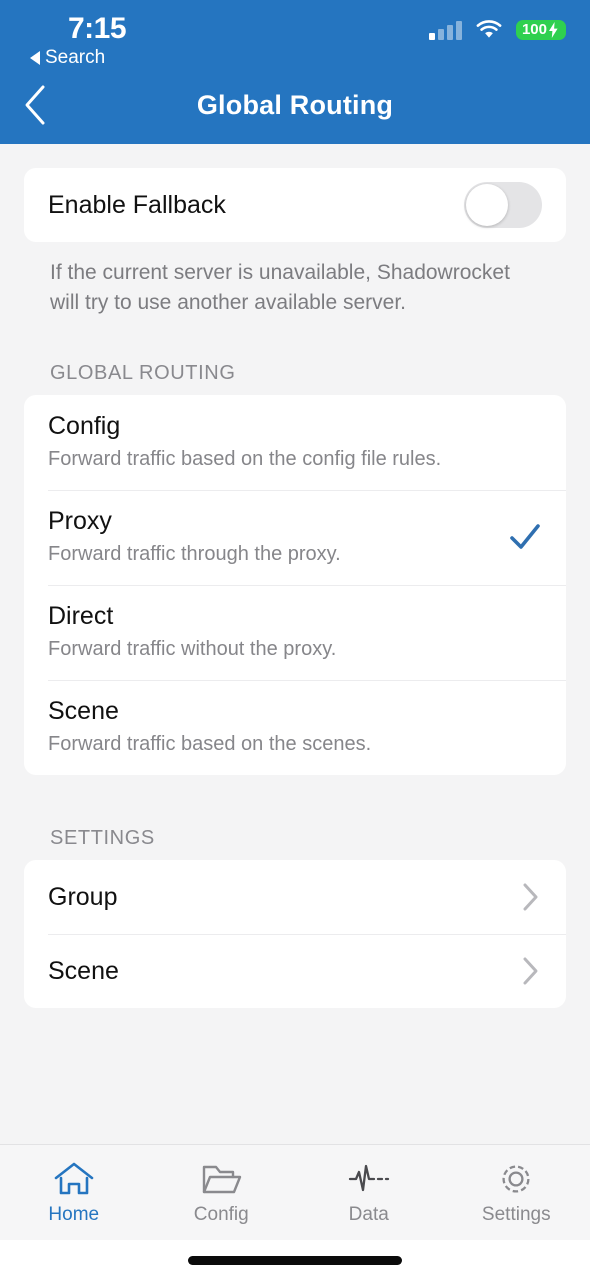 This screenshot has width=590, height=1280. I want to click on enable-fallback-toggle, so click(503, 205).